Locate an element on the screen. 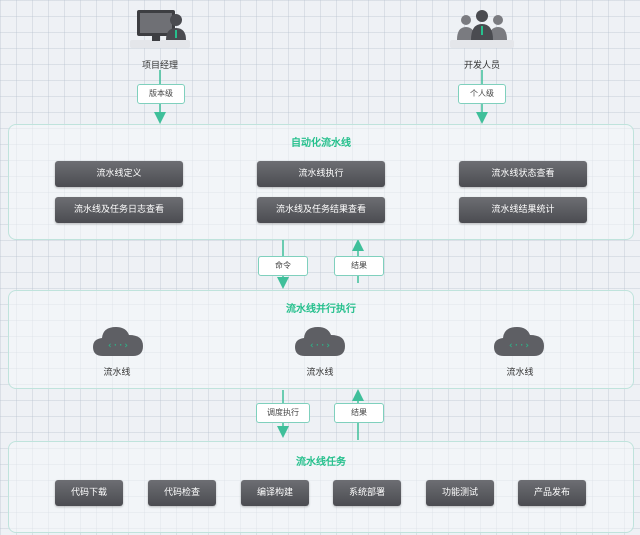  tag-command: 命令 is located at coordinates (283, 266).